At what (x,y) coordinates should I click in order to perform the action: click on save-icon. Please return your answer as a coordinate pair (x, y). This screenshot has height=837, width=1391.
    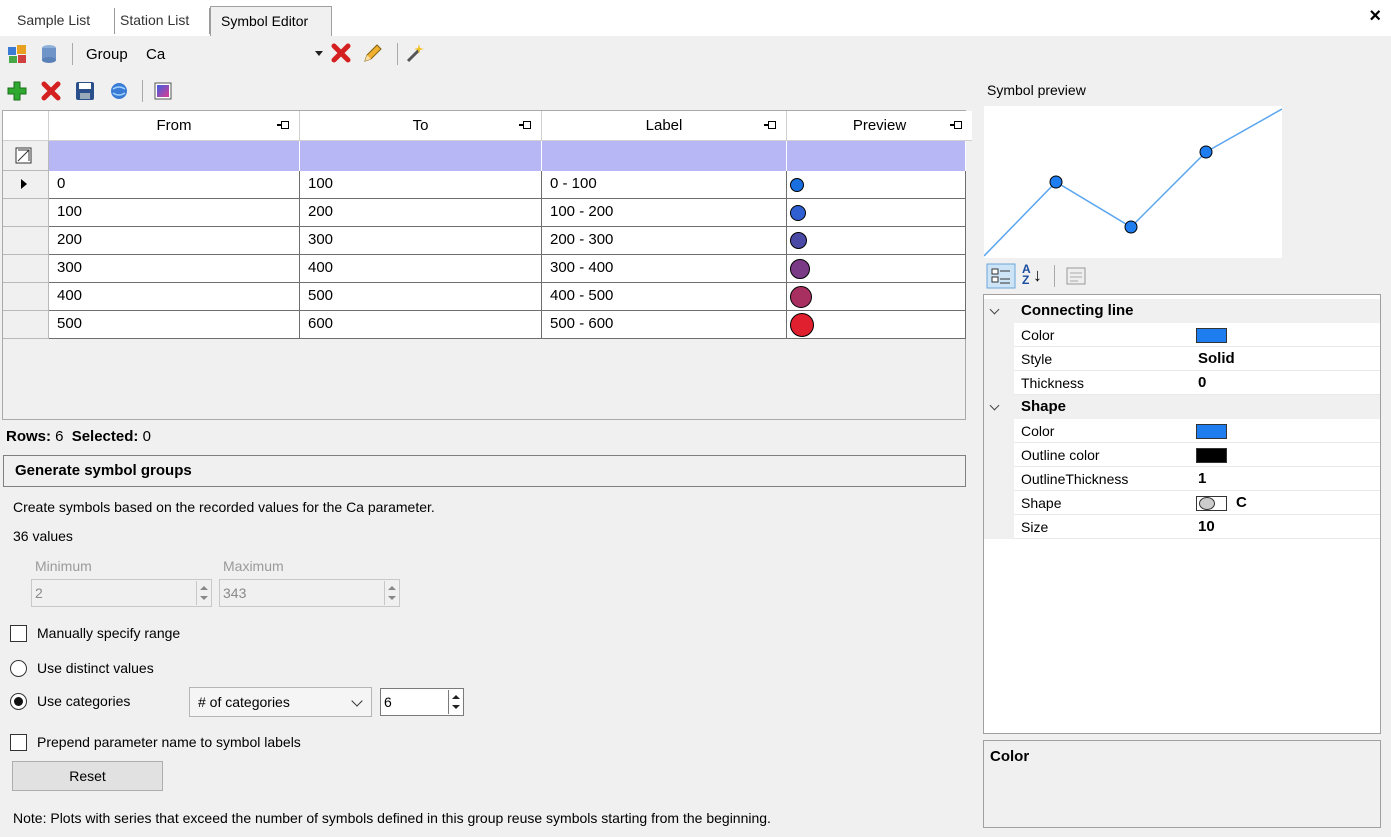
    Looking at the image, I should click on (85, 91).